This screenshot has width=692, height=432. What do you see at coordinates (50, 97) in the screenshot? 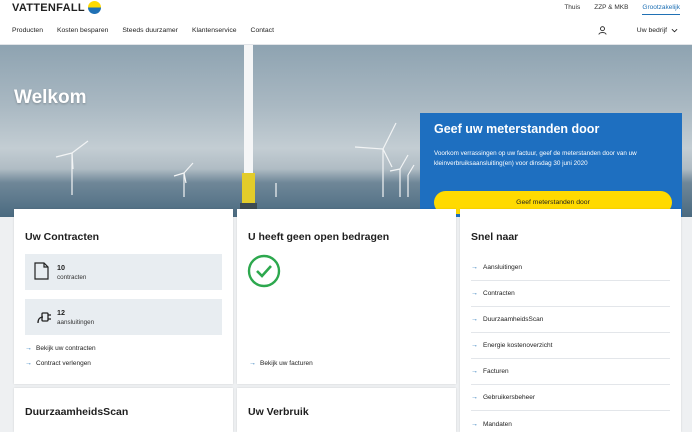
I see `welcome-heading: Welkom` at bounding box center [50, 97].